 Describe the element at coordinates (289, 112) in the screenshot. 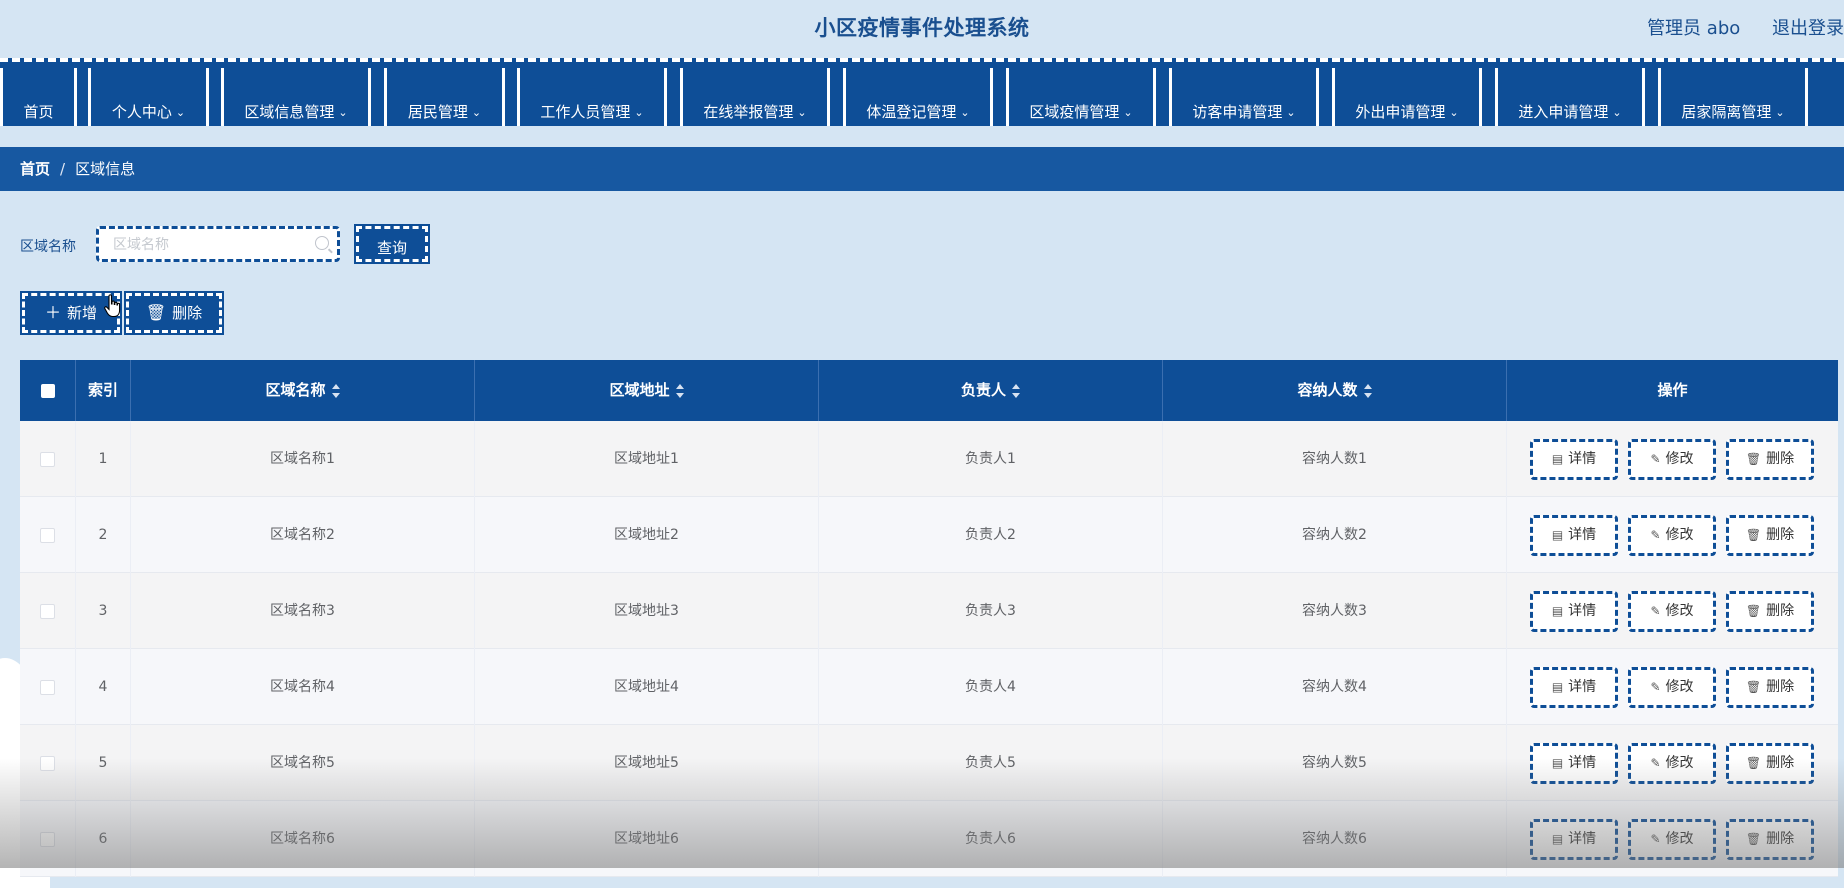

I see `nav-item-text: 区域信息管理` at that location.